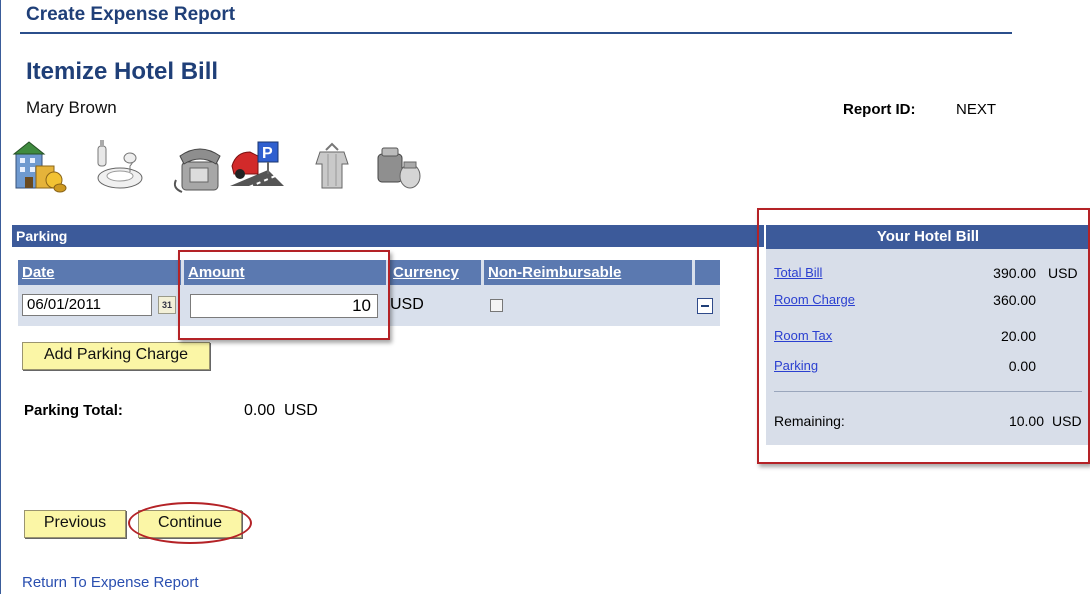  I want to click on column-actions, so click(707, 272).